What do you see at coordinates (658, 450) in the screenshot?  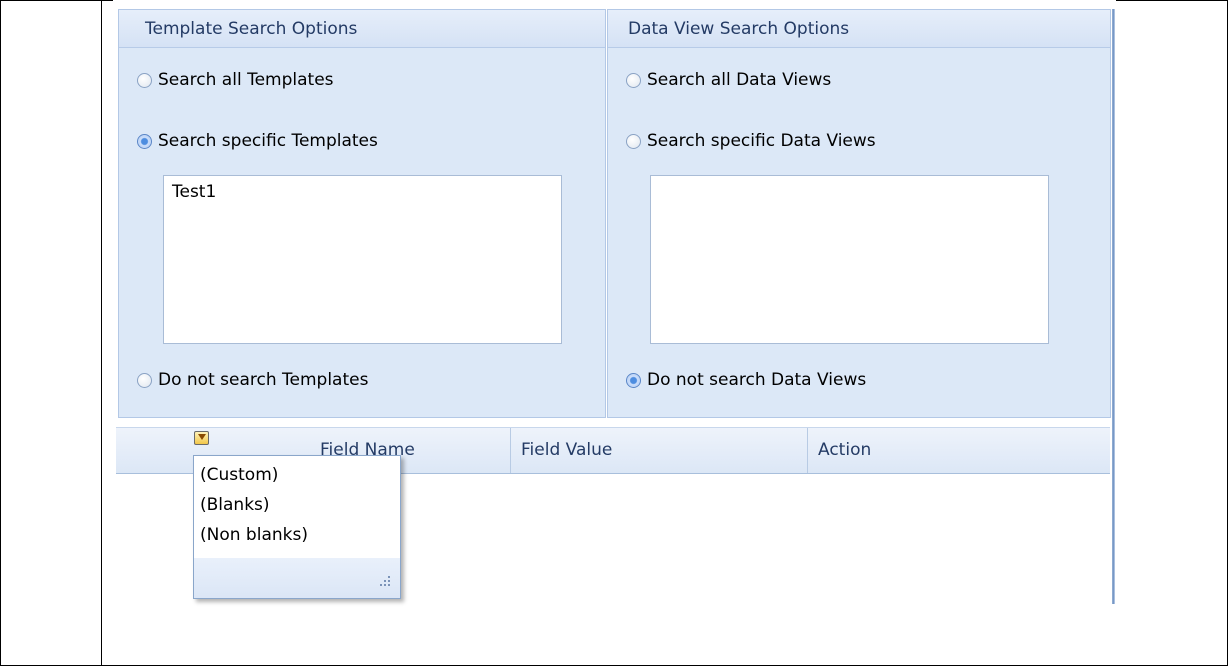 I see `column-header-field-value: Field Value` at bounding box center [658, 450].